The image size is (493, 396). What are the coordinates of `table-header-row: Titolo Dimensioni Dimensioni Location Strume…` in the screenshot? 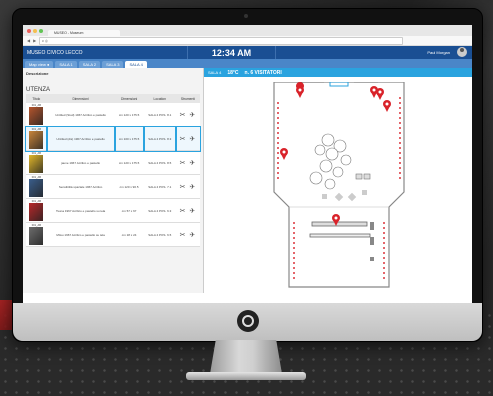 It's located at (113, 98).